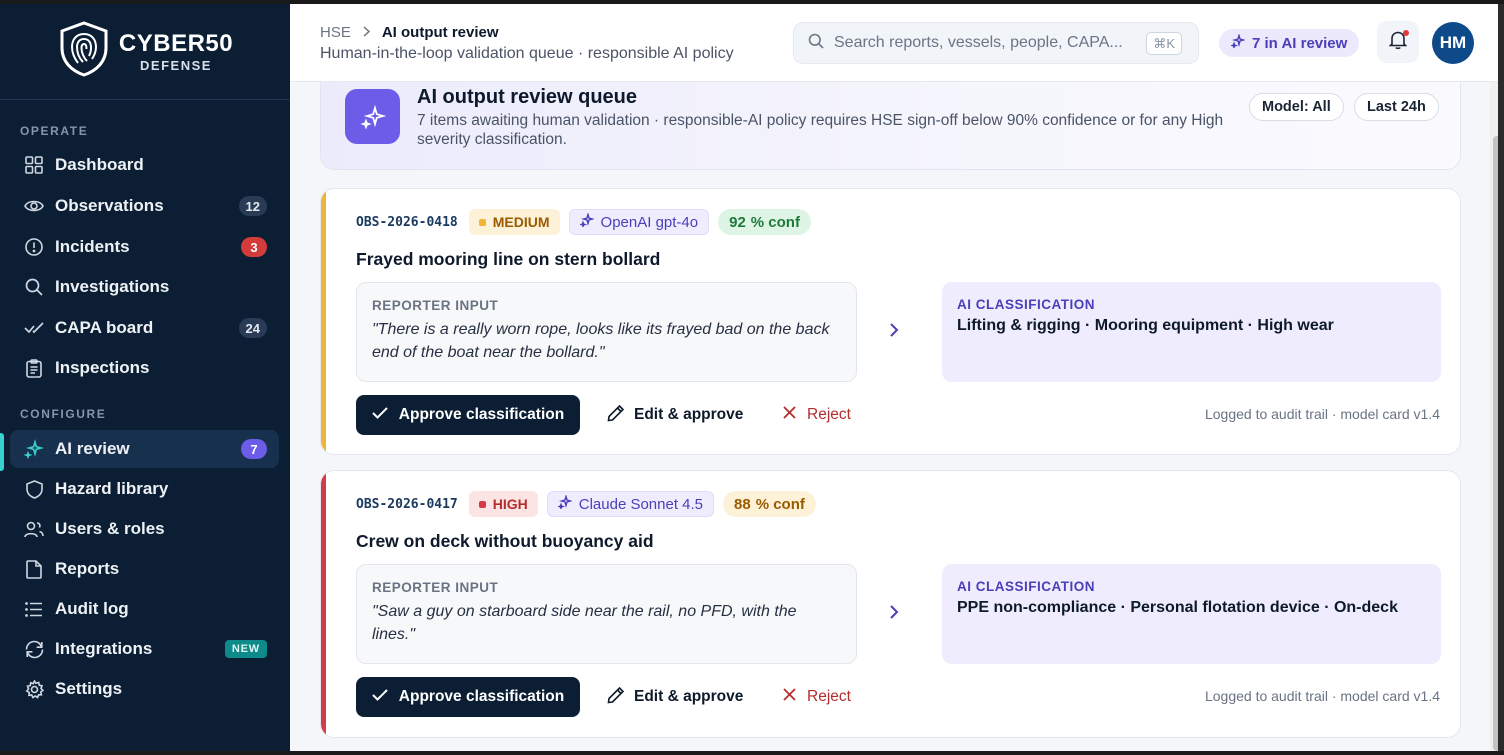 The width and height of the screenshot is (1504, 755). I want to click on new-badge: NEW, so click(245, 649).